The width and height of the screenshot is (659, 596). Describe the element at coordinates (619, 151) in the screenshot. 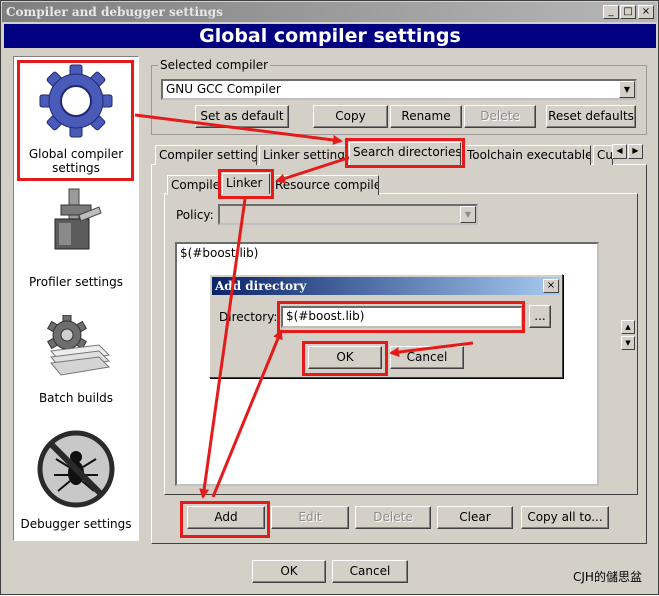

I see `tab-scroll-left-icon: ◀` at that location.